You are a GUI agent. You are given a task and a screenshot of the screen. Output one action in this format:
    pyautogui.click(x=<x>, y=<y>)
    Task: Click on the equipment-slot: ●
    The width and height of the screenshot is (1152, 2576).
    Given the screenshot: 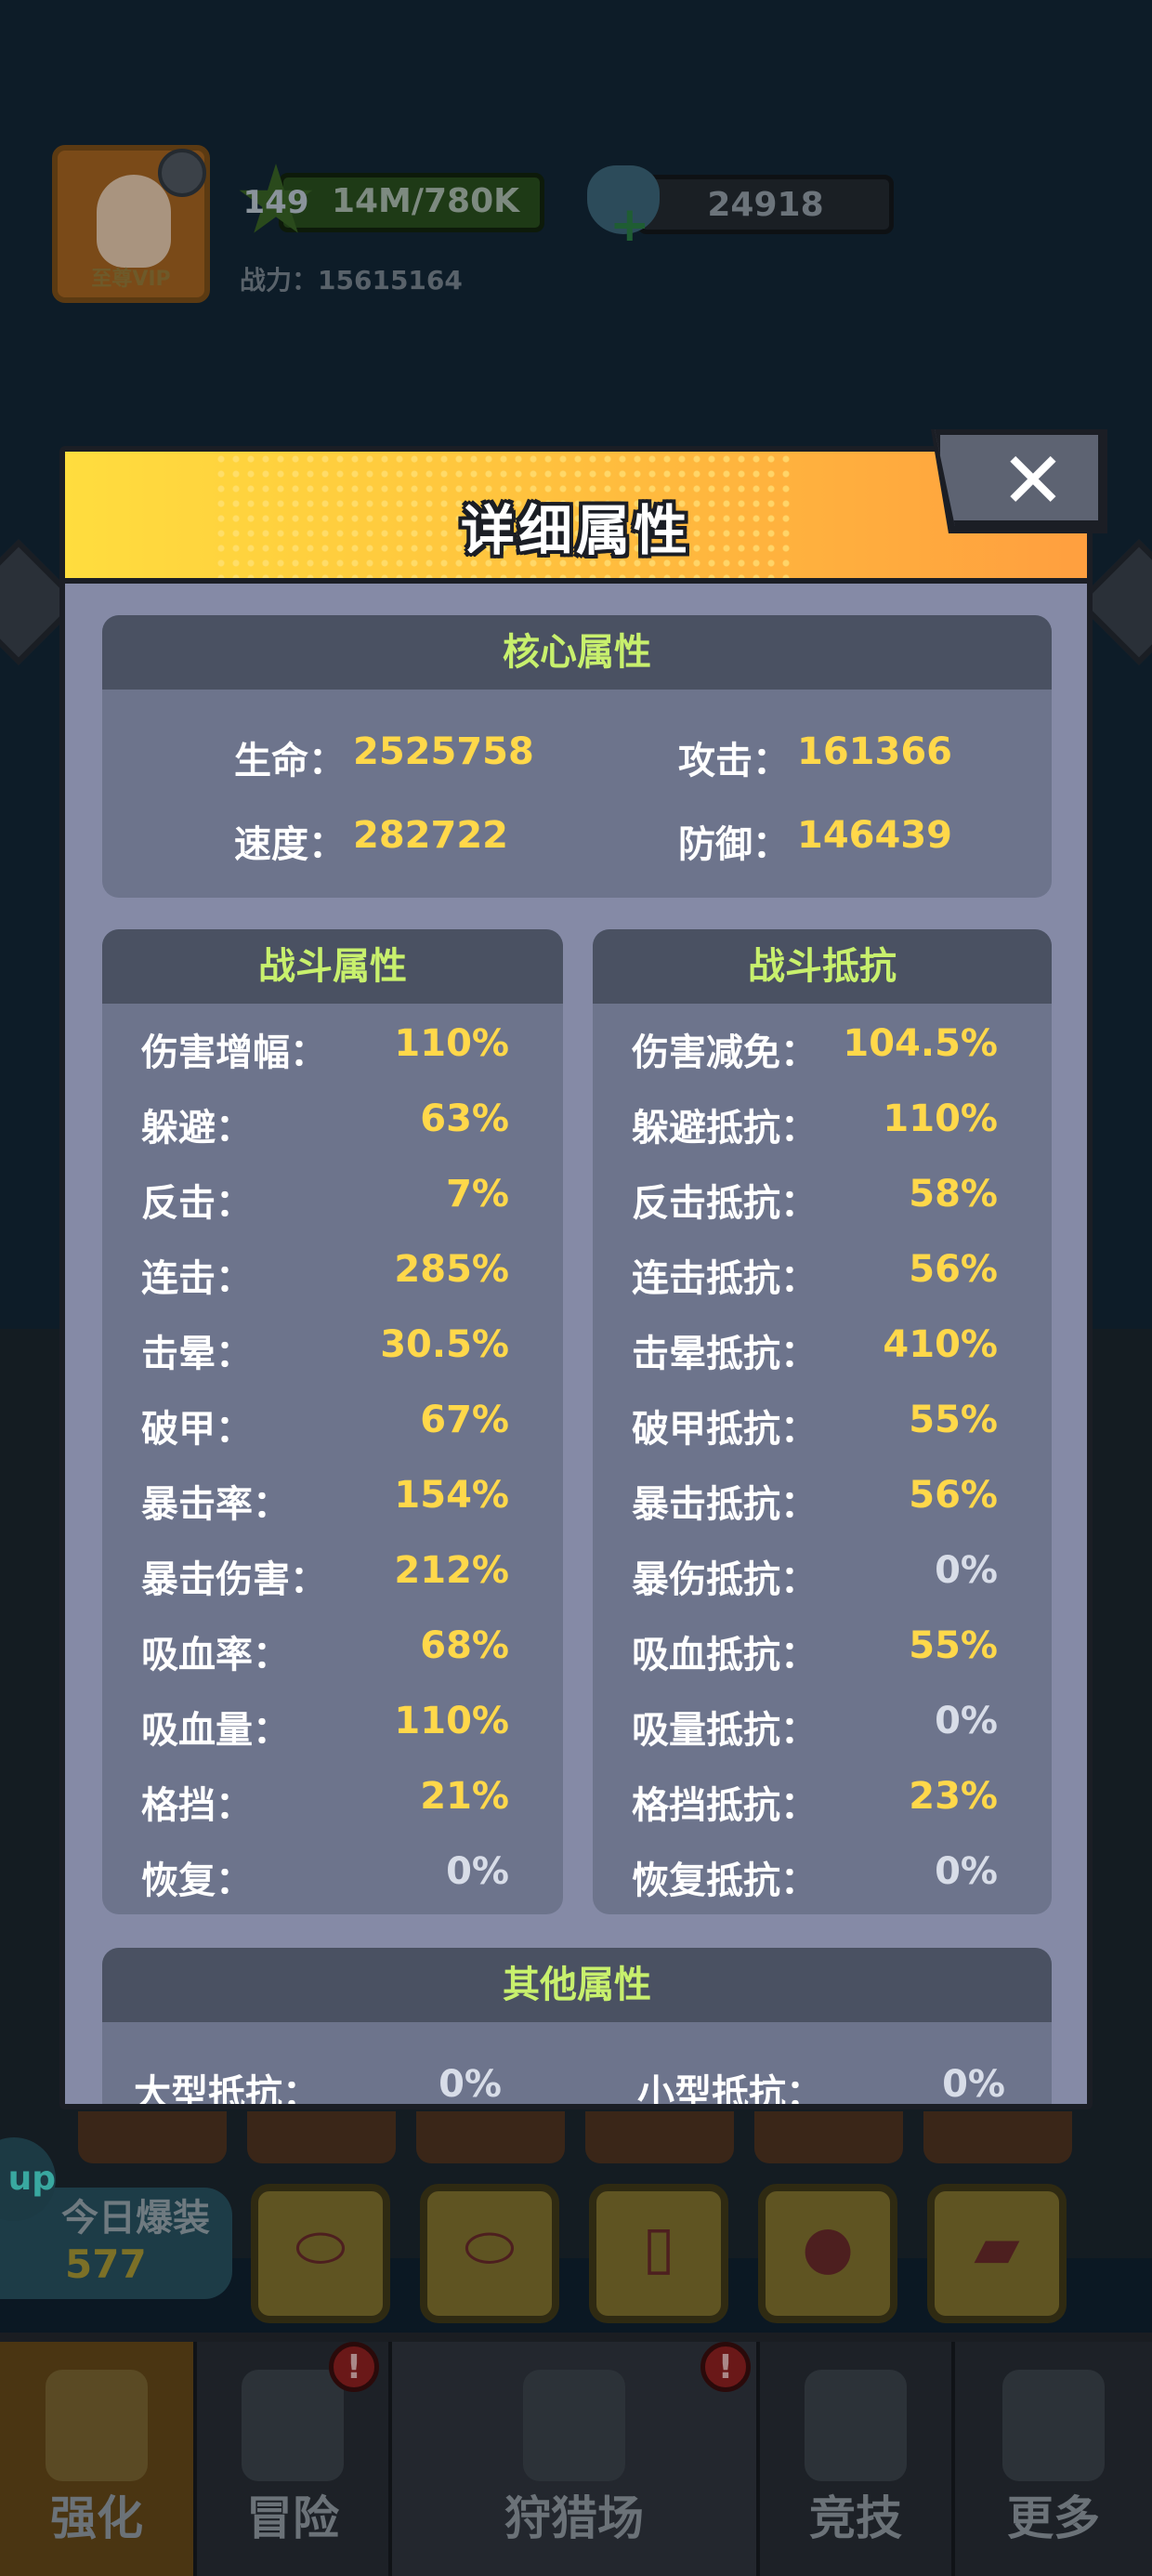 What is the action you would take?
    pyautogui.click(x=827, y=2253)
    